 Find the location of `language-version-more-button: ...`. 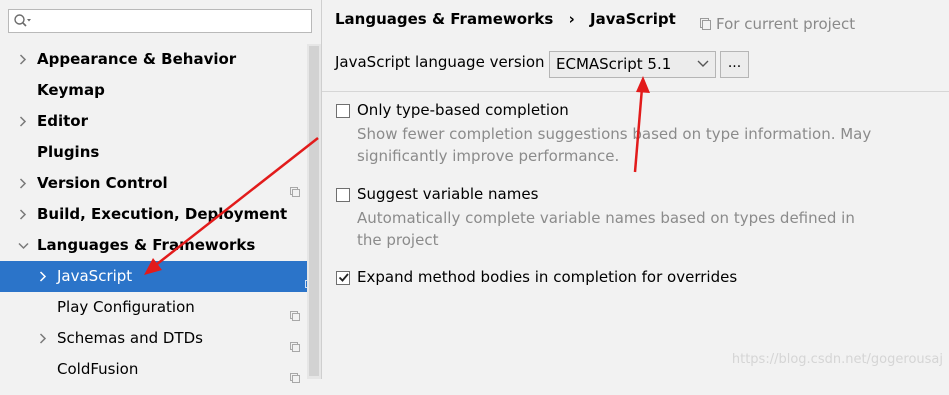

language-version-more-button: ... is located at coordinates (734, 64).